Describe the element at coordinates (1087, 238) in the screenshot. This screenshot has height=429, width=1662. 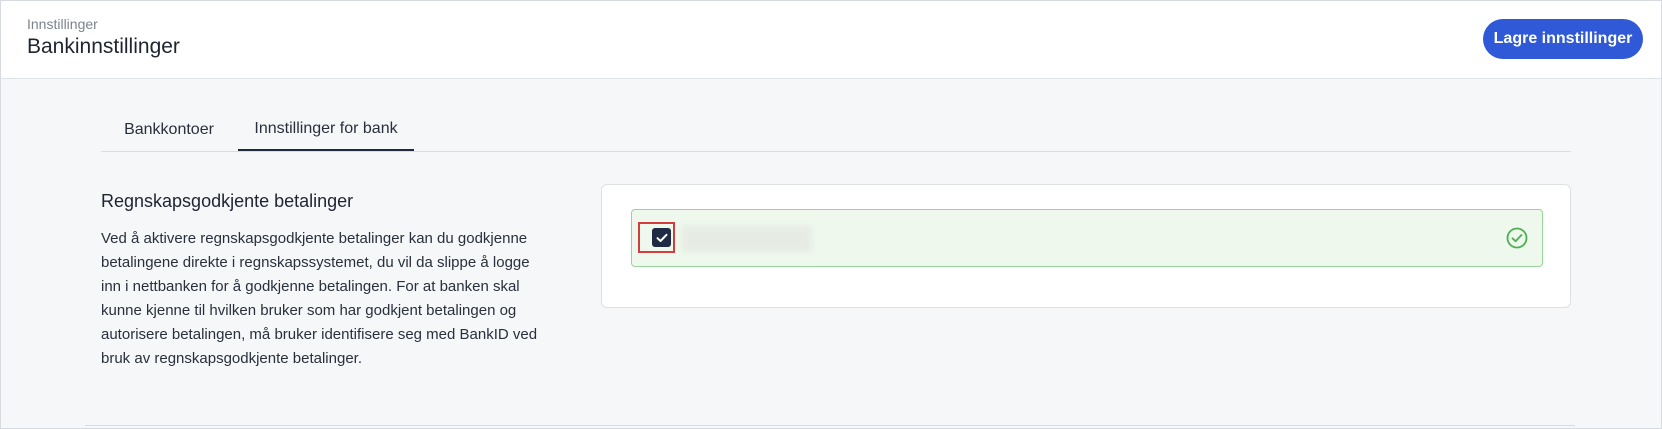
I see `bank-account-row` at that location.